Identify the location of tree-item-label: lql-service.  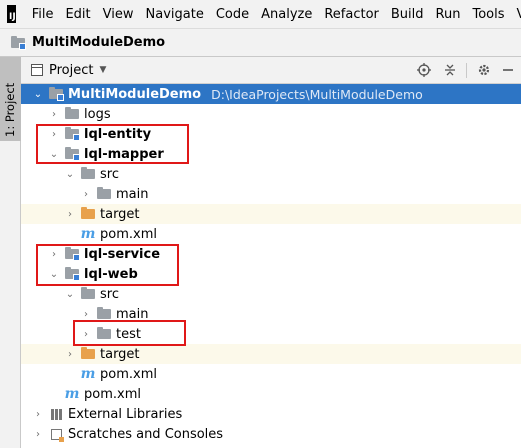
(122, 254).